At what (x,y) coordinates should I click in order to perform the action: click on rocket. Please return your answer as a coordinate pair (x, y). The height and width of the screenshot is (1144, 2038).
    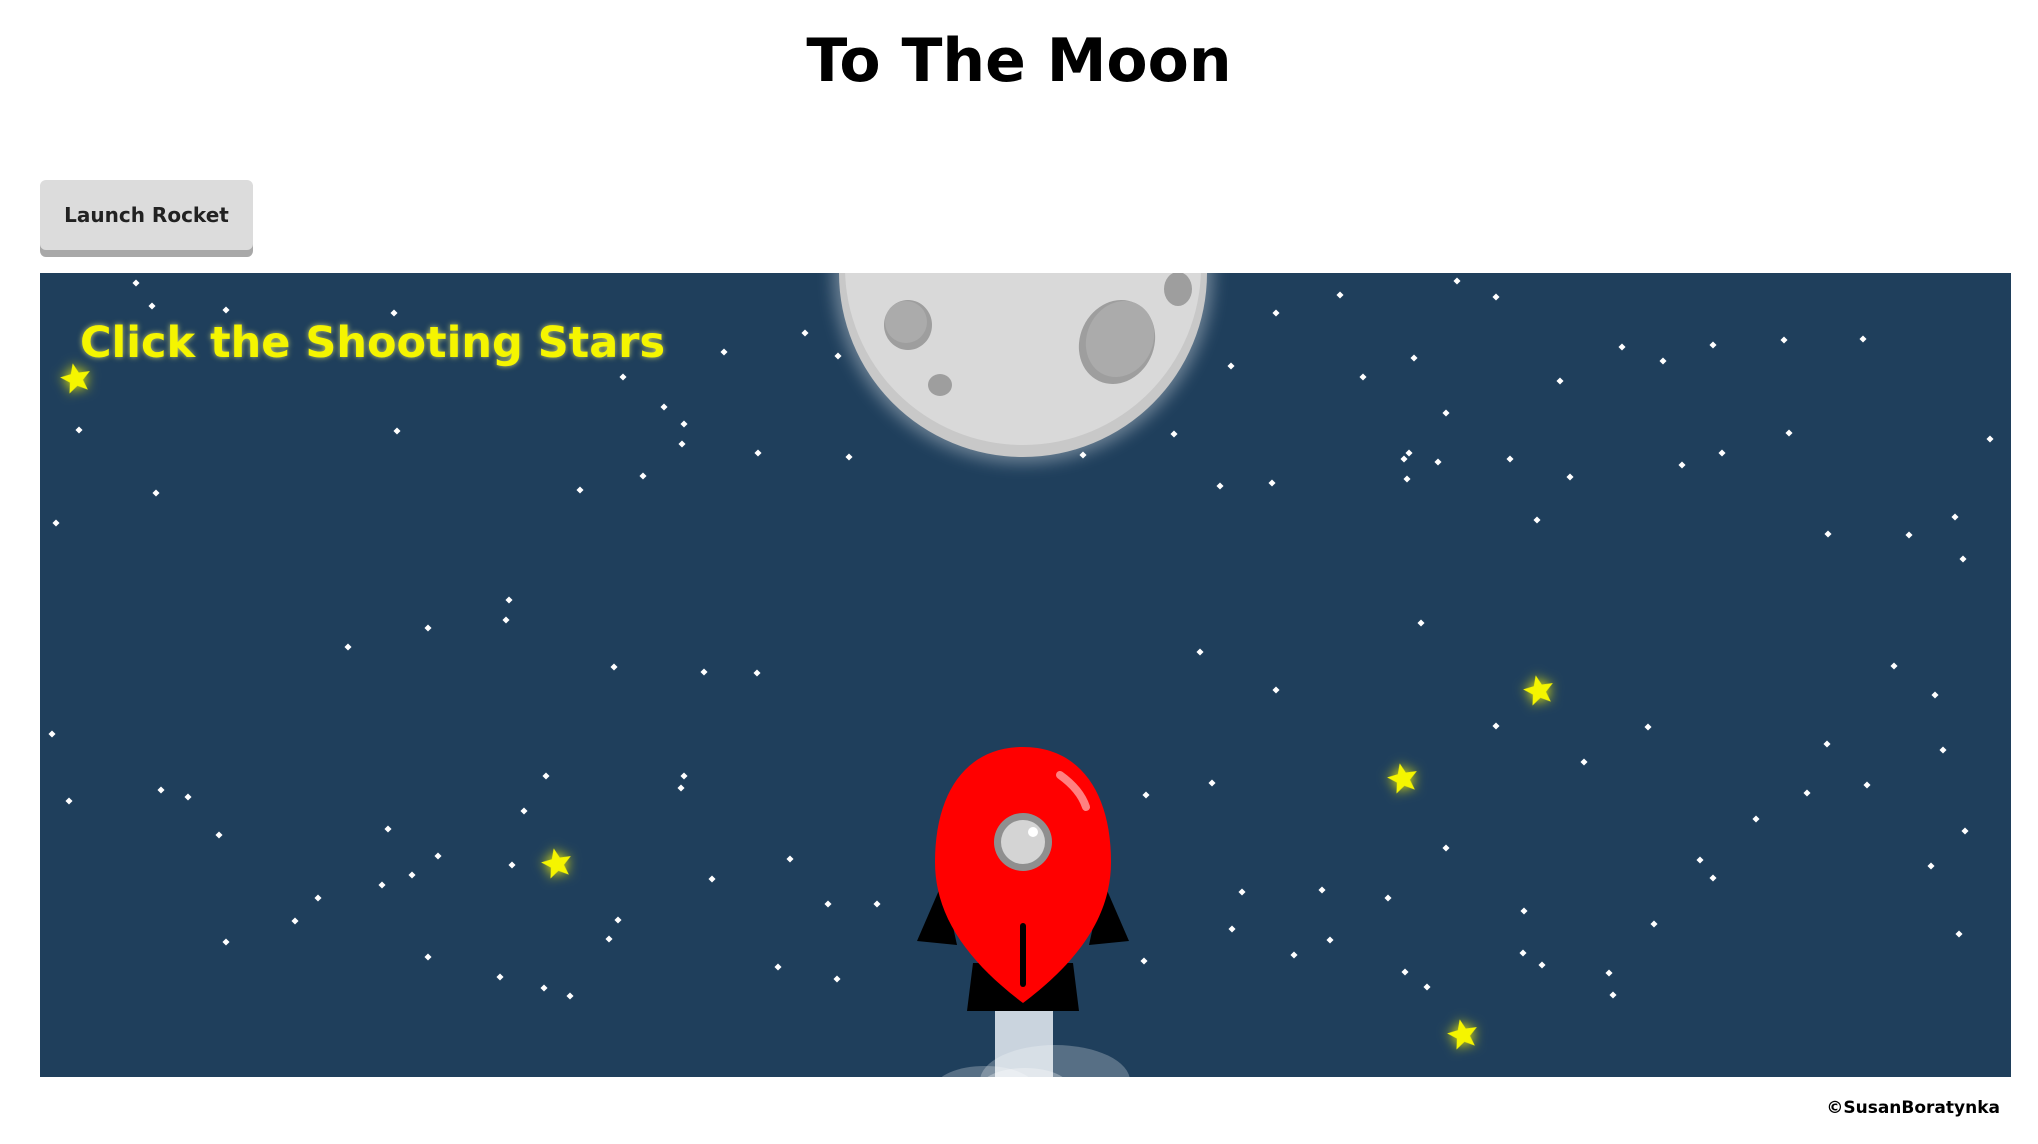
    Looking at the image, I should click on (1023, 879).